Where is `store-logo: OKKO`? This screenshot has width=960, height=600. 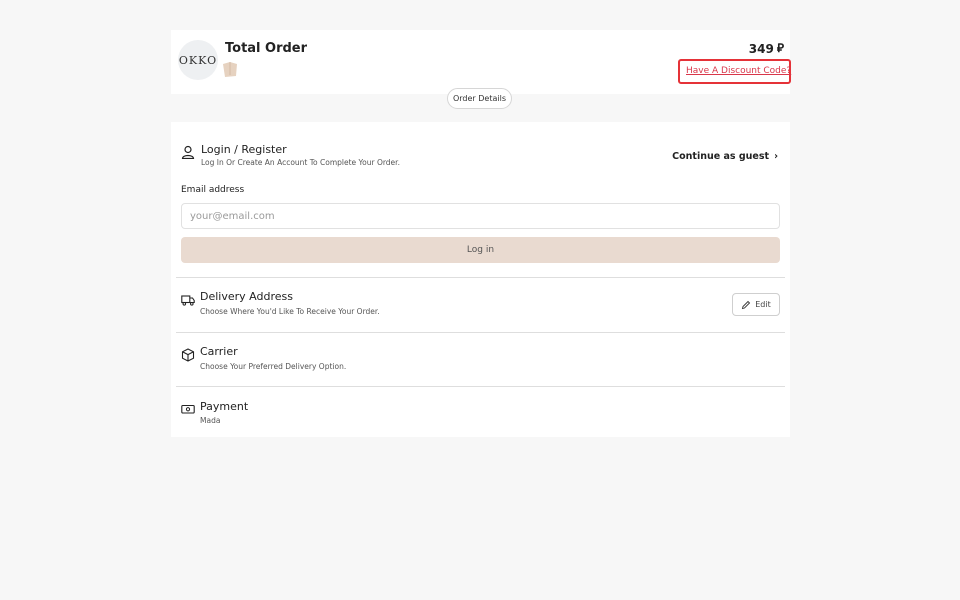 store-logo: OKKO is located at coordinates (198, 60).